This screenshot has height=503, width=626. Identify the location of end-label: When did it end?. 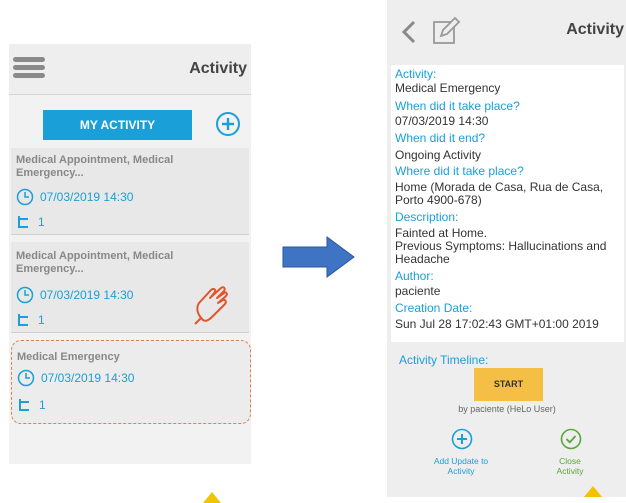
(440, 138).